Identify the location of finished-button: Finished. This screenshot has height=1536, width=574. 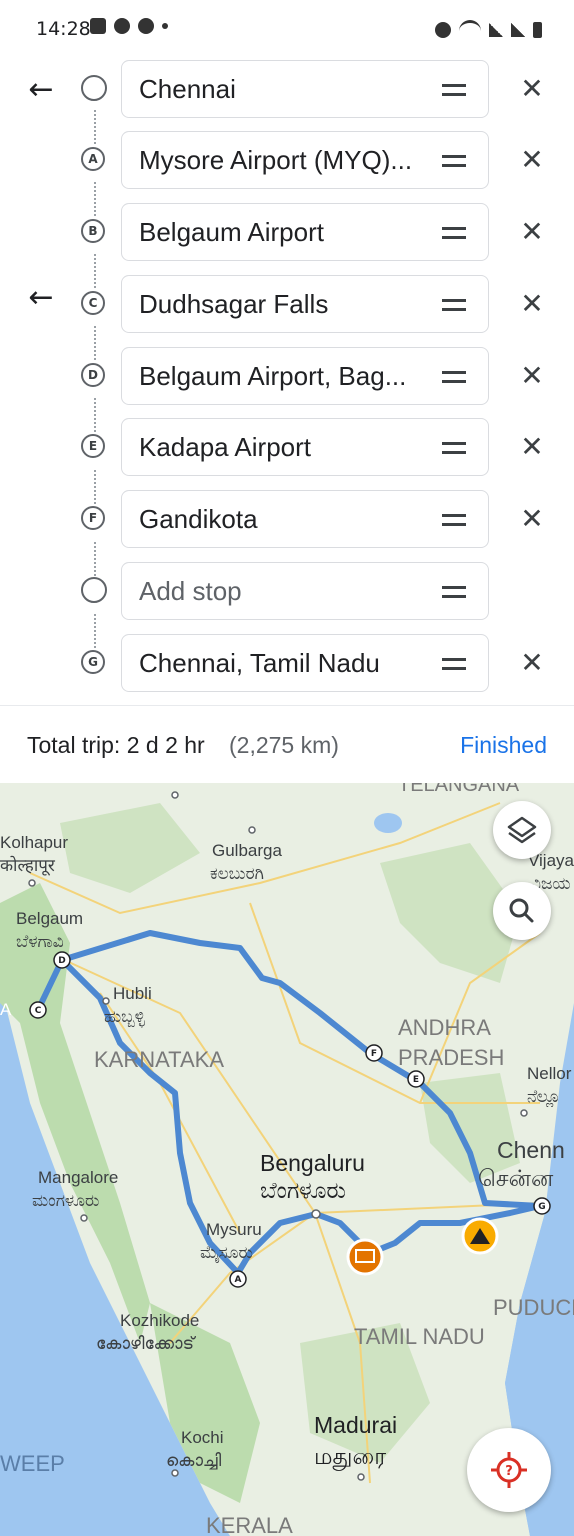
(503, 745).